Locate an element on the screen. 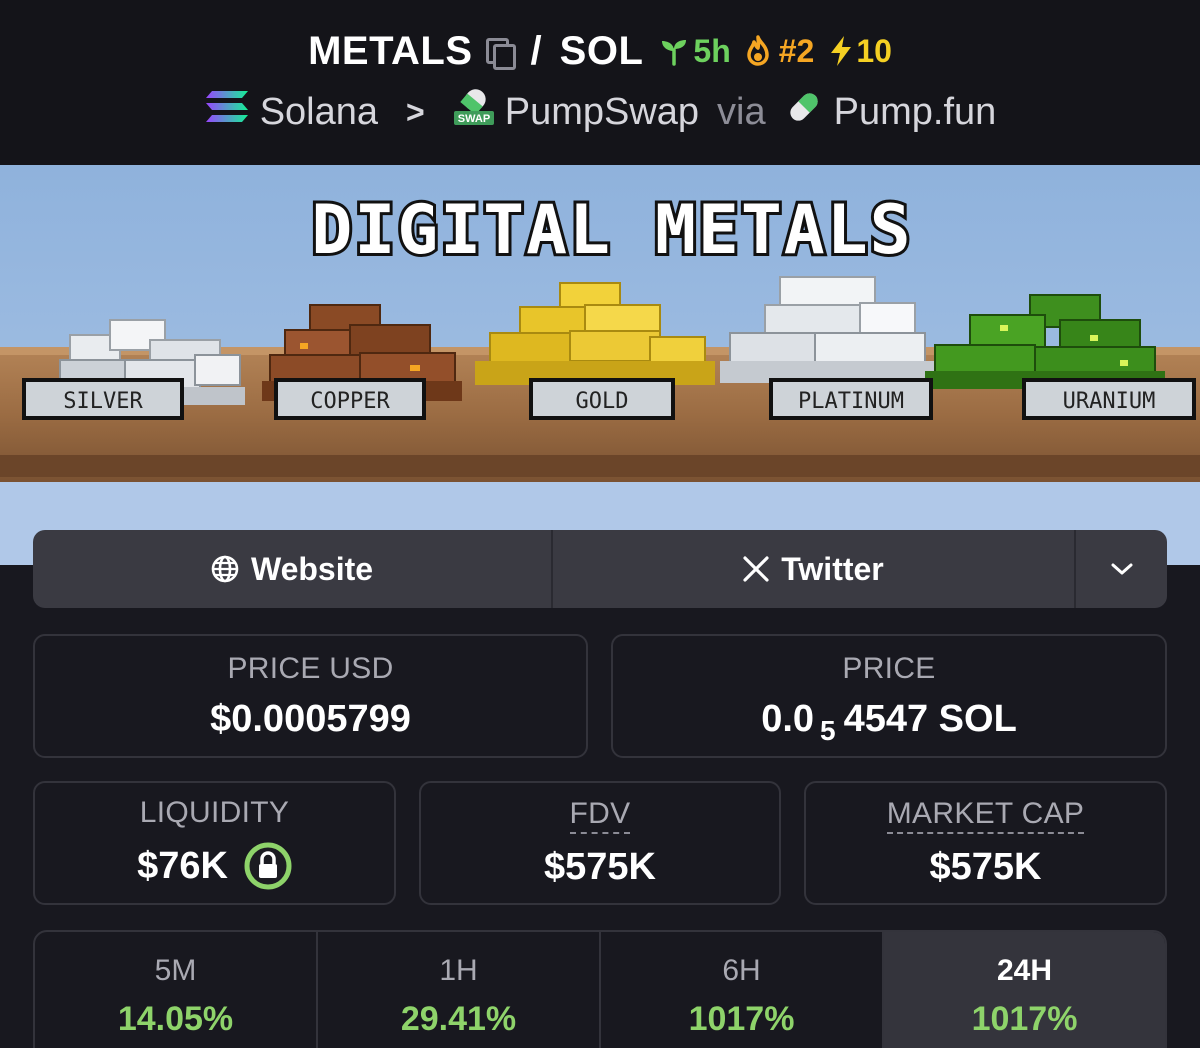  banner-title: DIGITAL METALS is located at coordinates (611, 230).